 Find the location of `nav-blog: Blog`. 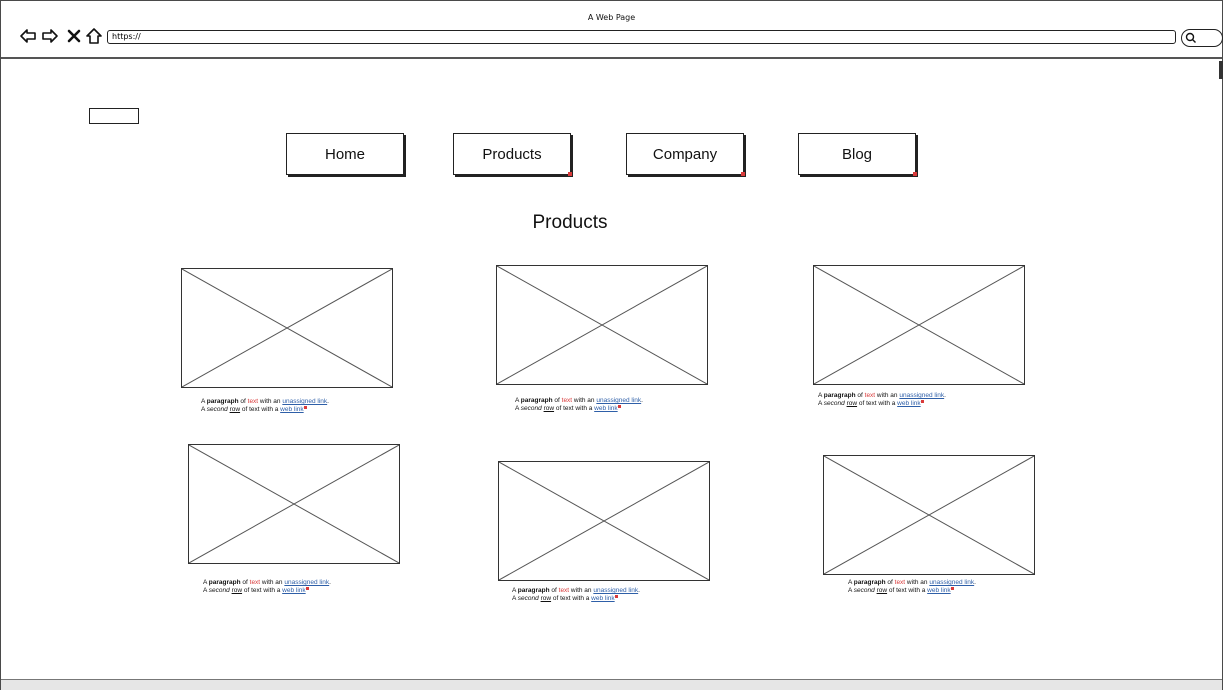

nav-blog: Blog is located at coordinates (857, 154).